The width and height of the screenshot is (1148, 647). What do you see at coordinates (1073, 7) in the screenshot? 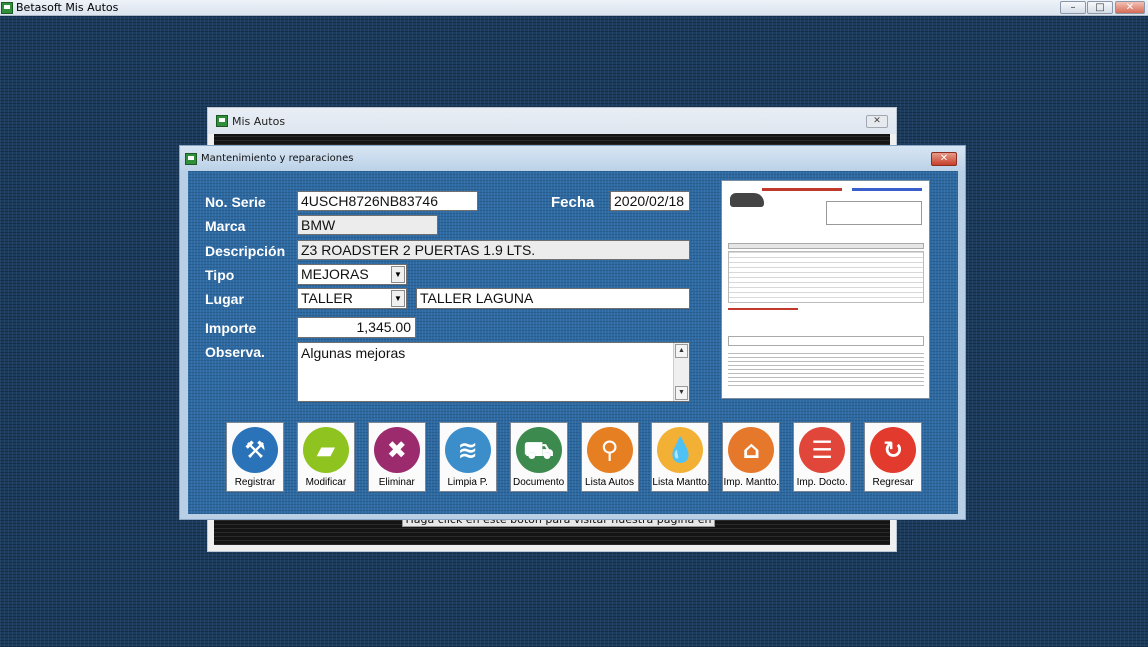
I see `minimize-button: –` at bounding box center [1073, 7].